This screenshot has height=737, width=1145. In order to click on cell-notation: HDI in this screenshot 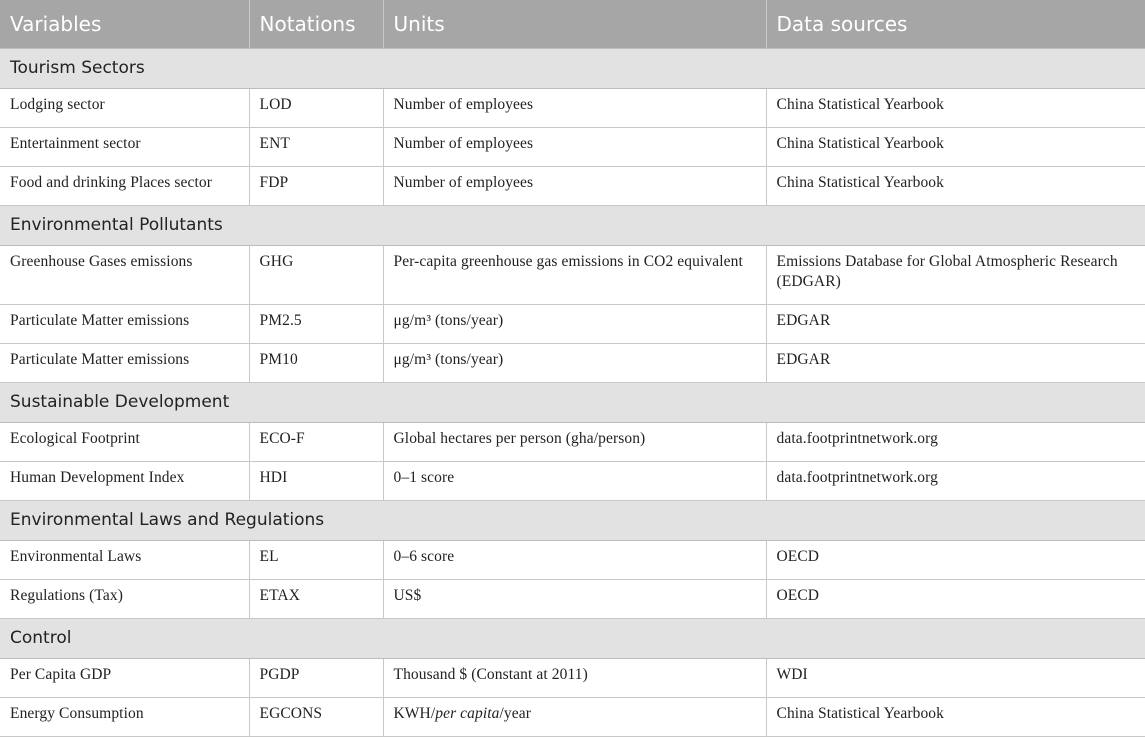, I will do `click(316, 481)`.